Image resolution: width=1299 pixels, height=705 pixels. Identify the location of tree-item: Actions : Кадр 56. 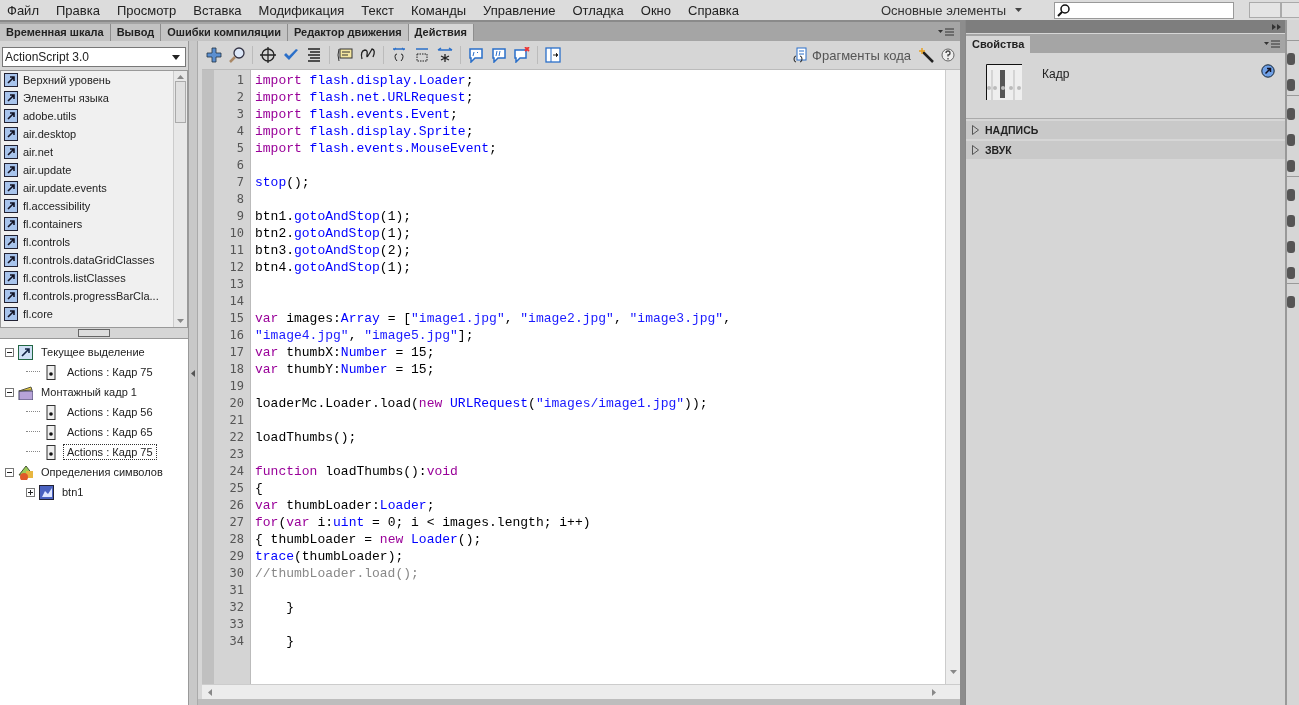
(110, 412).